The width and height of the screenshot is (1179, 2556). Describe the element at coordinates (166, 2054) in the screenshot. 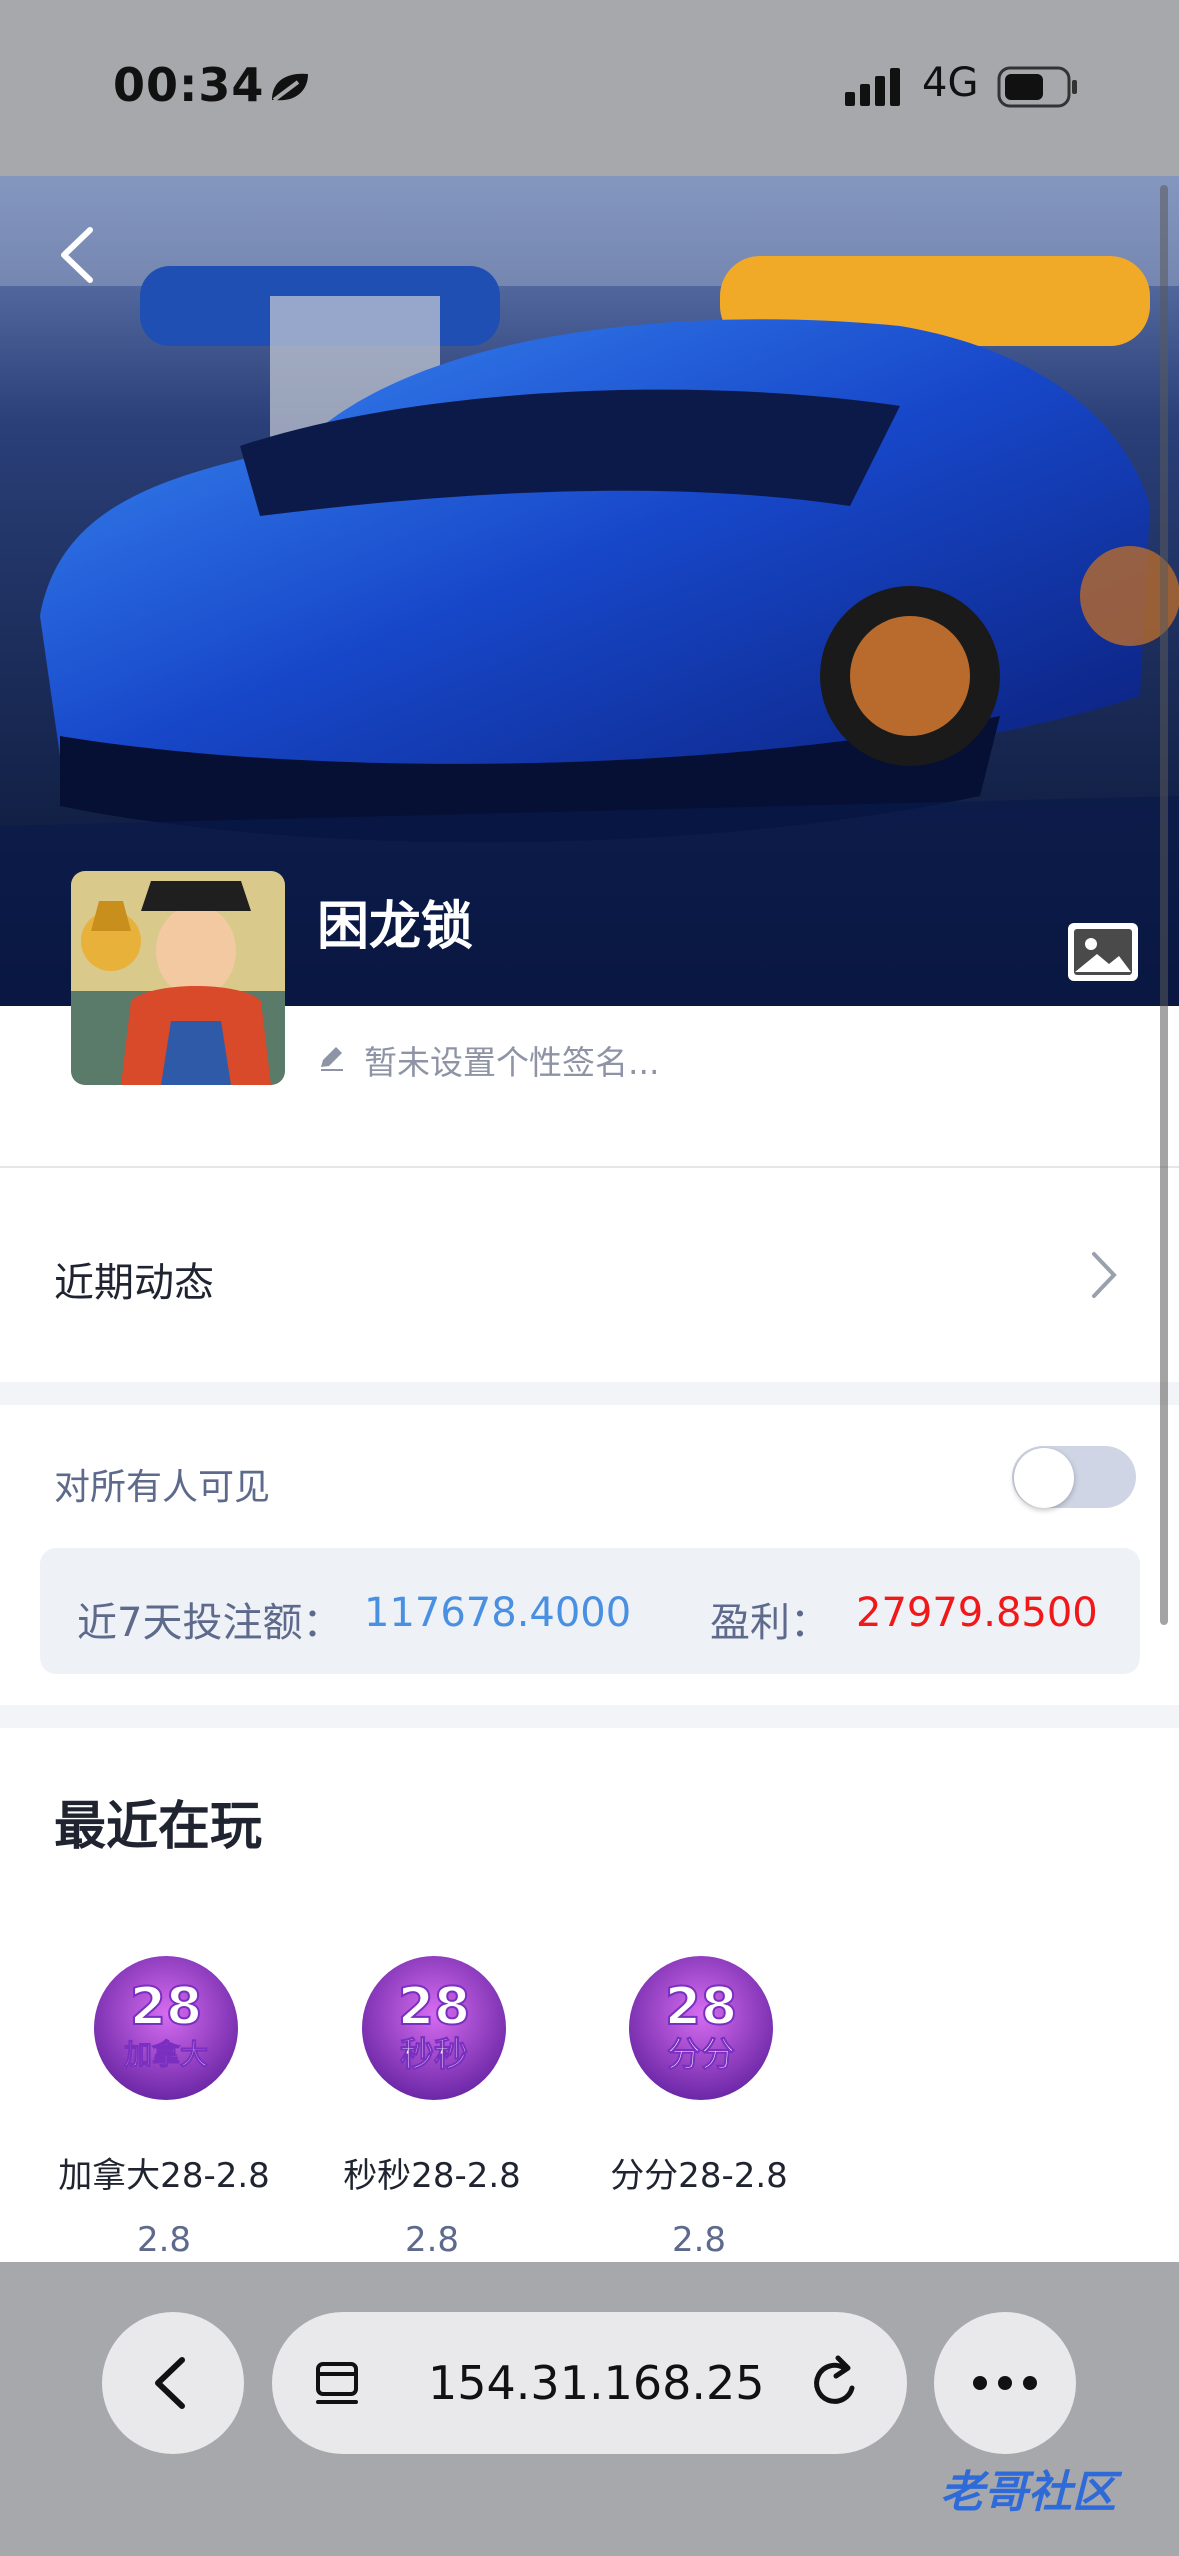

I see `svg-text: 加拿大` at that location.